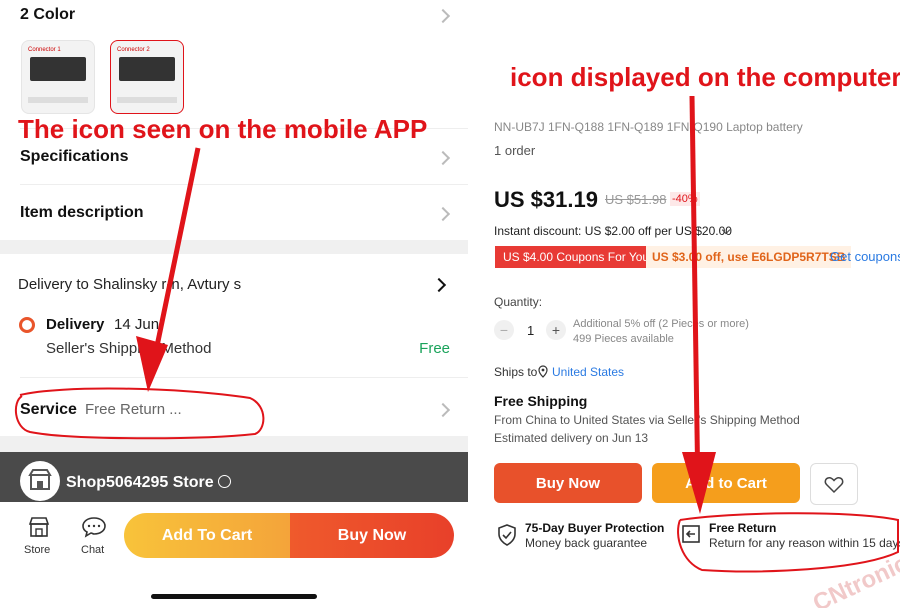 The image size is (900, 608). Describe the element at coordinates (705, 77) in the screenshot. I see `annotation-desktop-label: icon displayed on the computer.` at that location.